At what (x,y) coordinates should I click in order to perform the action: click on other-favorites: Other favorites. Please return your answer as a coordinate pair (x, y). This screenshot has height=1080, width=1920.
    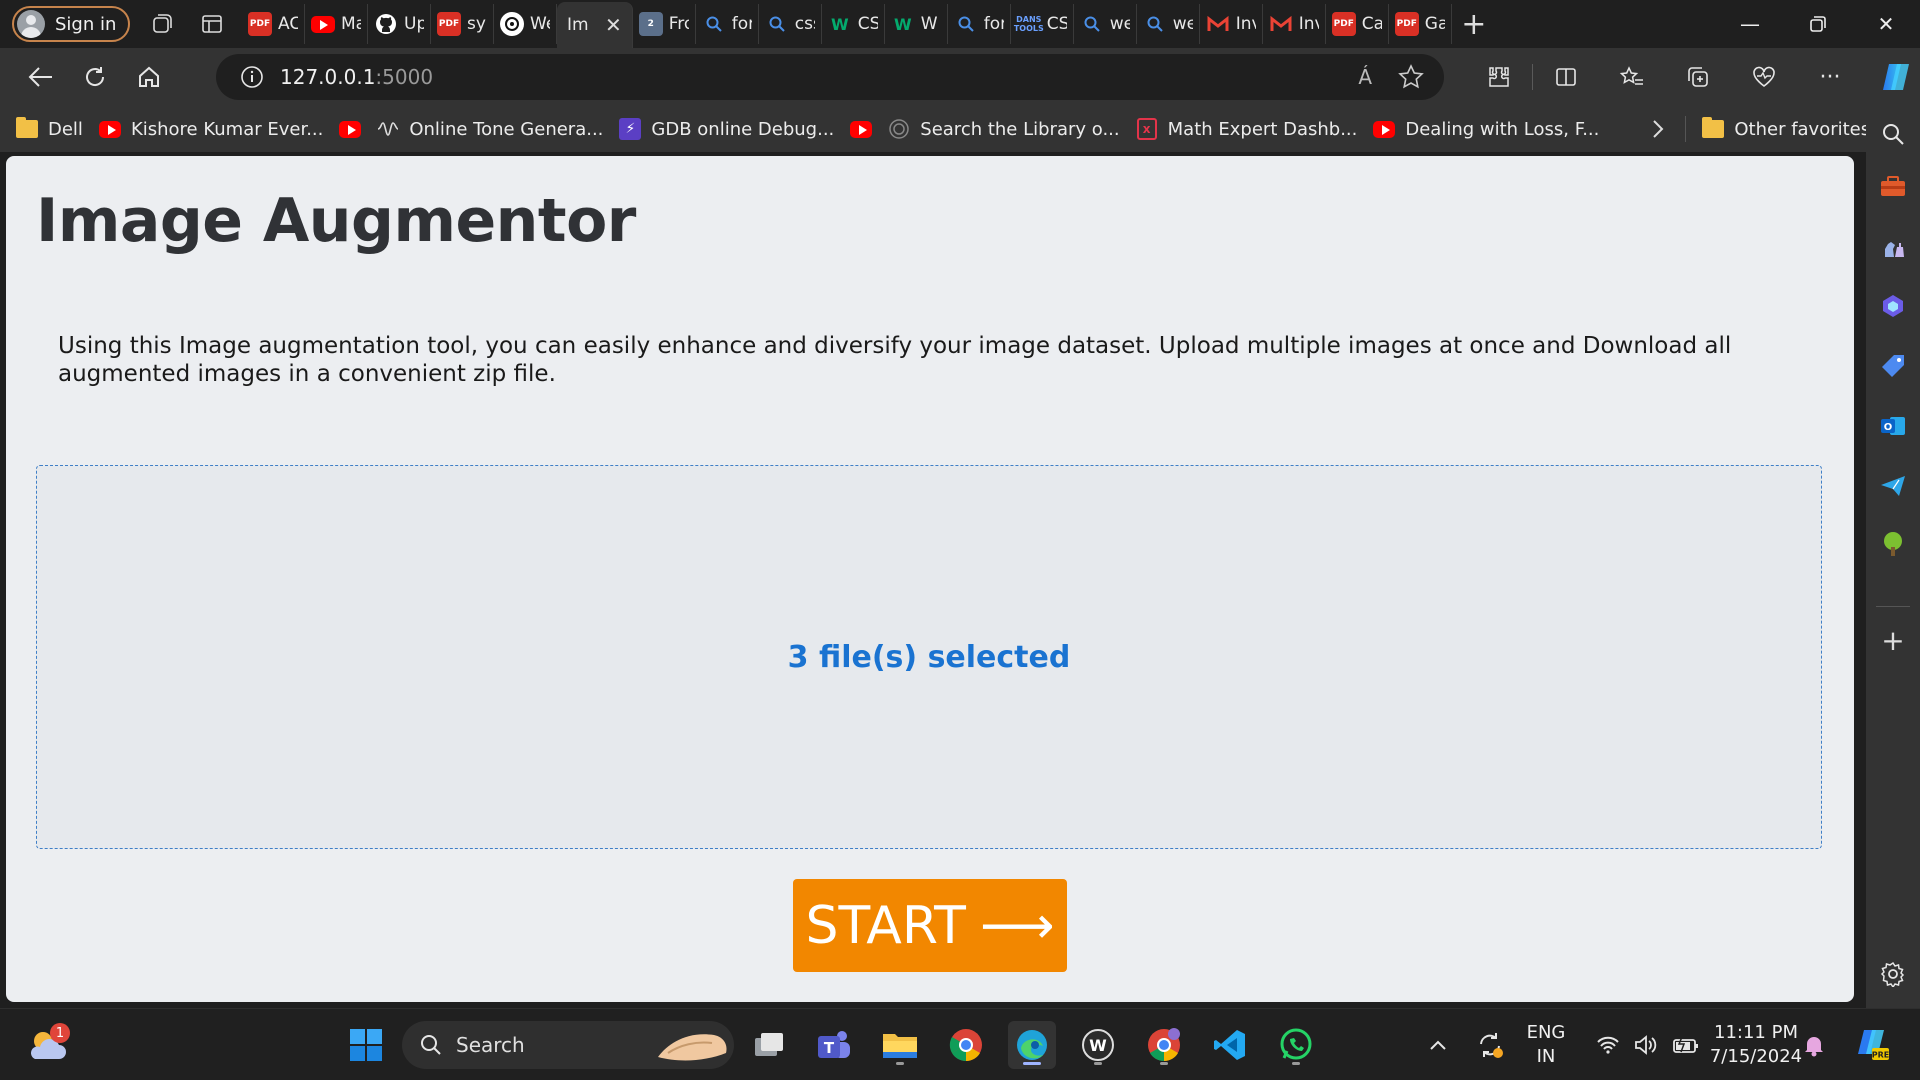
    Looking at the image, I should click on (1786, 128).